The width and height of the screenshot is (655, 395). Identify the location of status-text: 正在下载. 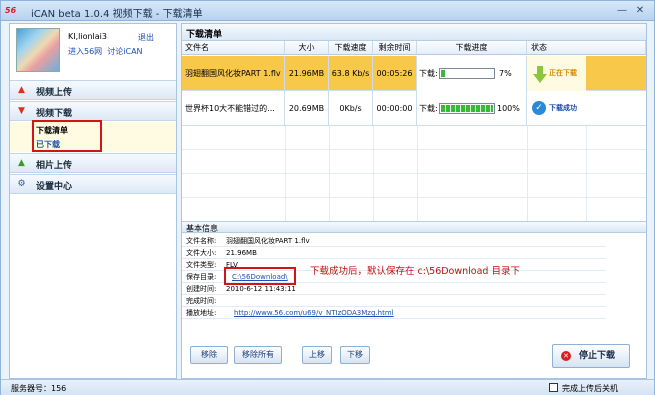
(563, 73).